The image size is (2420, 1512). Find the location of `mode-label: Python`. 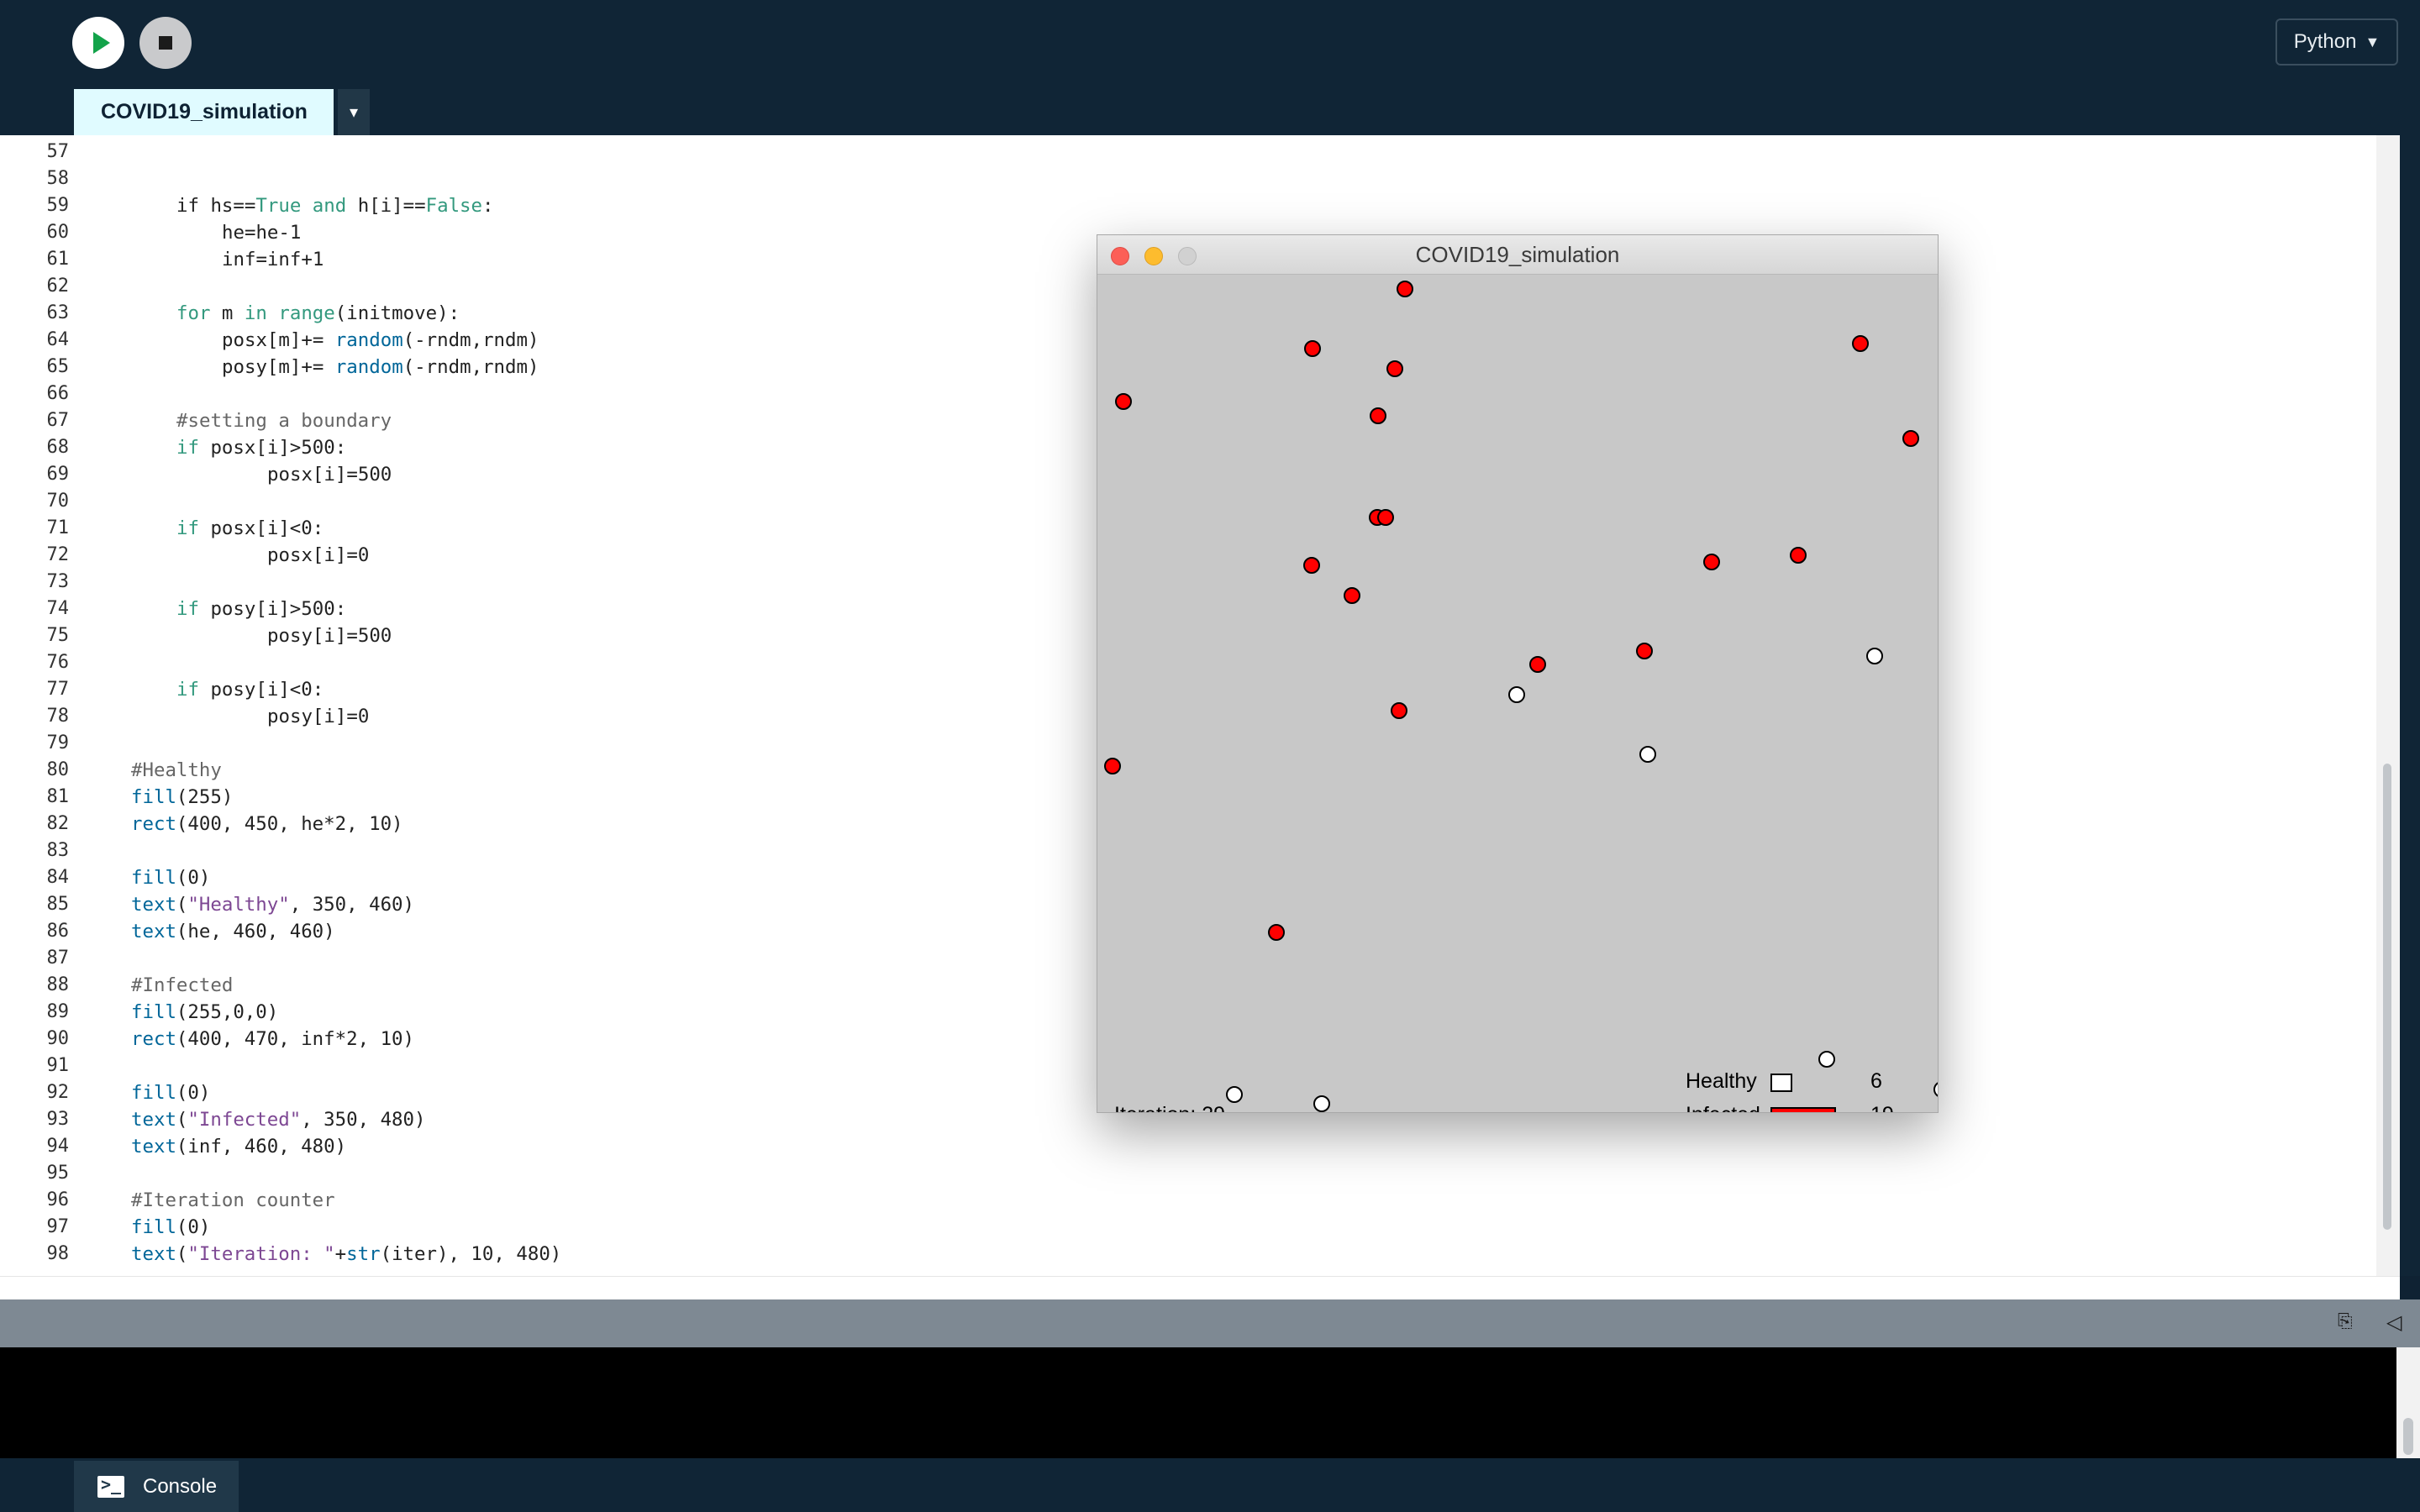

mode-label: Python is located at coordinates (2325, 41).